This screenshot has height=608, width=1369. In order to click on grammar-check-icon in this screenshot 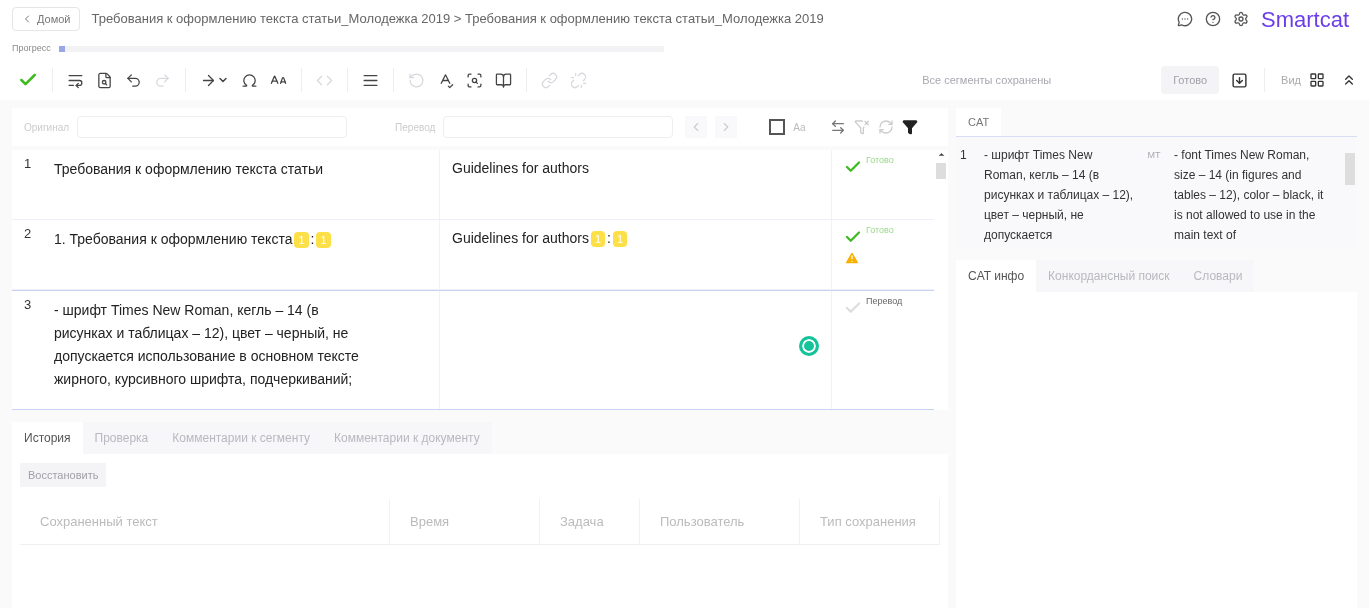, I will do `click(809, 346)`.